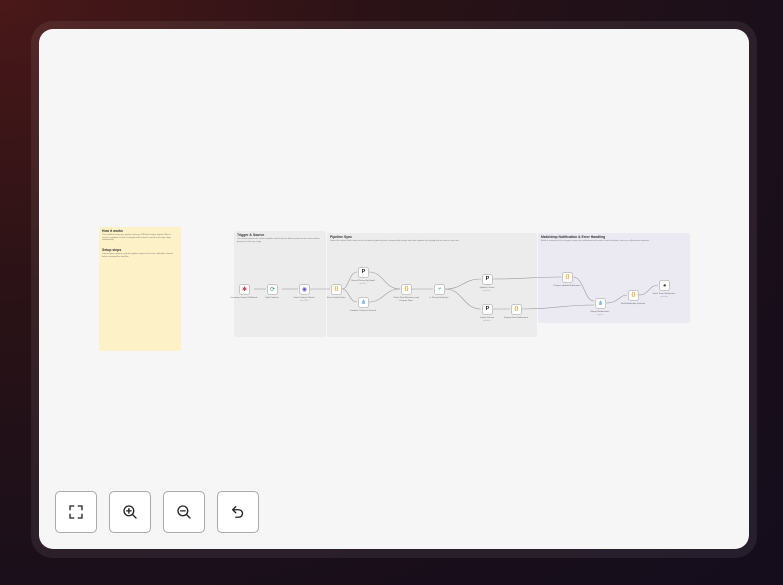  I want to click on fit-to-view-button, so click(76, 512).